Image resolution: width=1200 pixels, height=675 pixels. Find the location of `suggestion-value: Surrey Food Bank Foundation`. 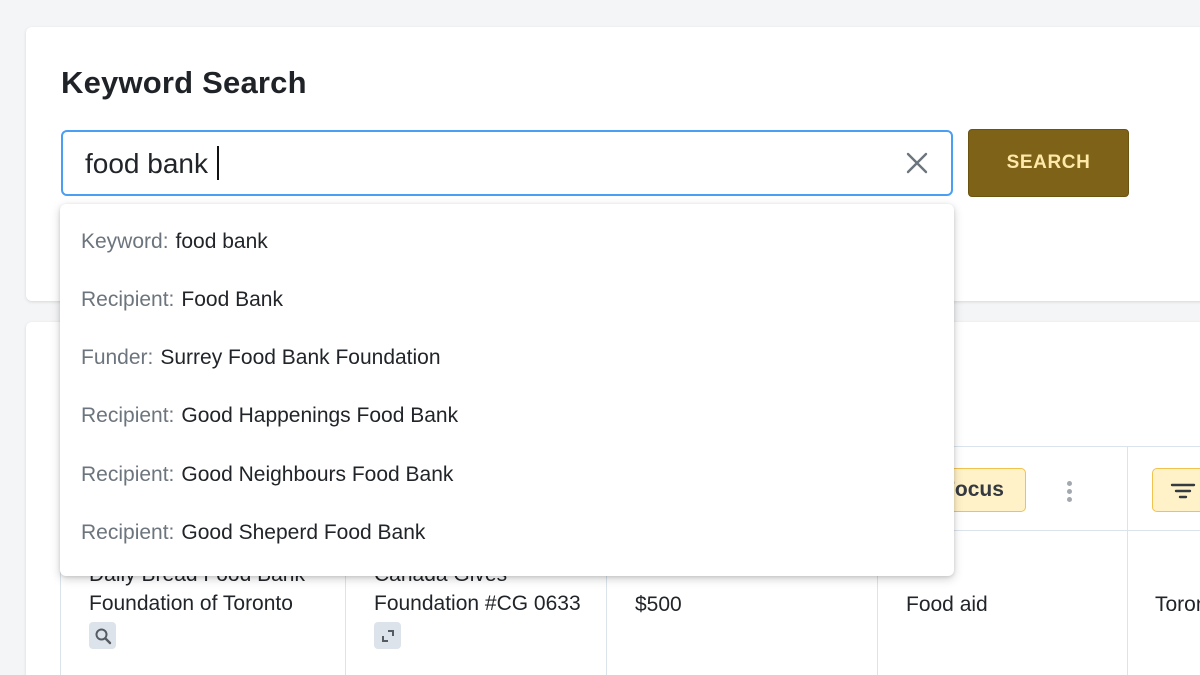

suggestion-value: Surrey Food Bank Foundation is located at coordinates (300, 357).